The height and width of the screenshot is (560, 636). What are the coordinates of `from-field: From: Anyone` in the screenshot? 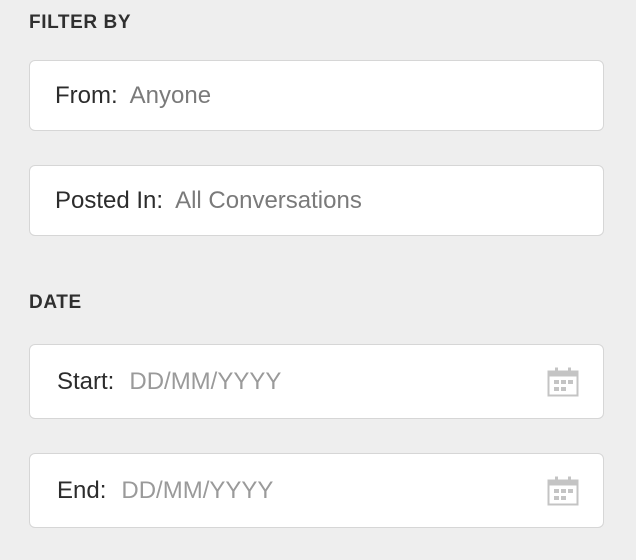 It's located at (316, 95).